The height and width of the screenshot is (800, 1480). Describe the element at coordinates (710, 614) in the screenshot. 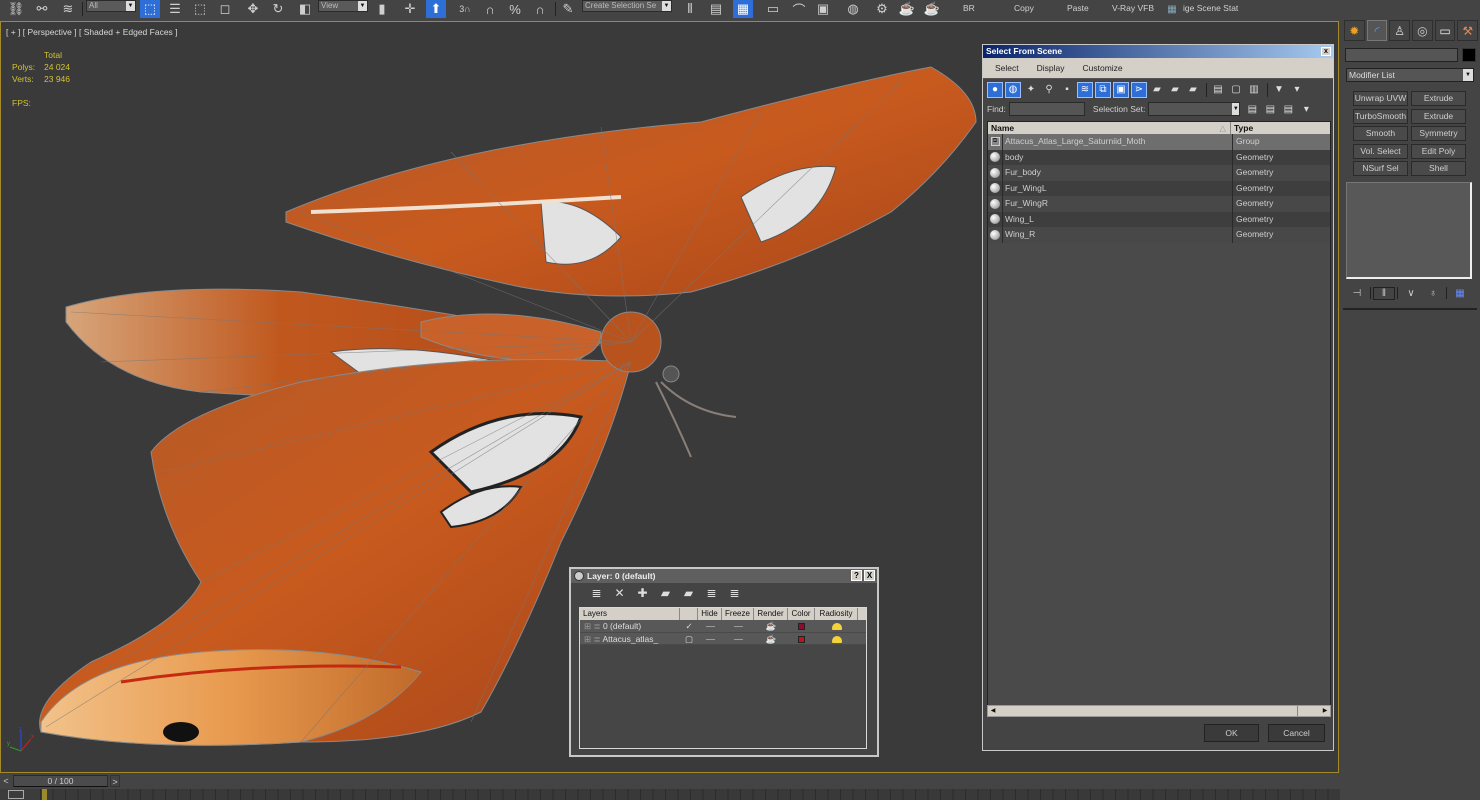

I see `column-hide: Hide` at that location.